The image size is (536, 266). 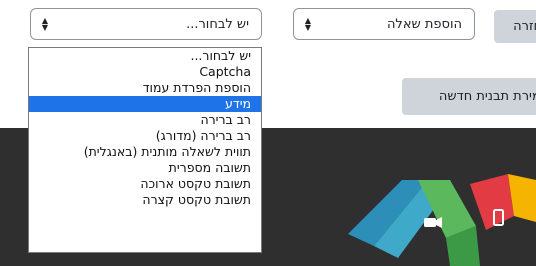 I want to click on dropdown-option: תשובת טקסט ארוכה, so click(x=145, y=184).